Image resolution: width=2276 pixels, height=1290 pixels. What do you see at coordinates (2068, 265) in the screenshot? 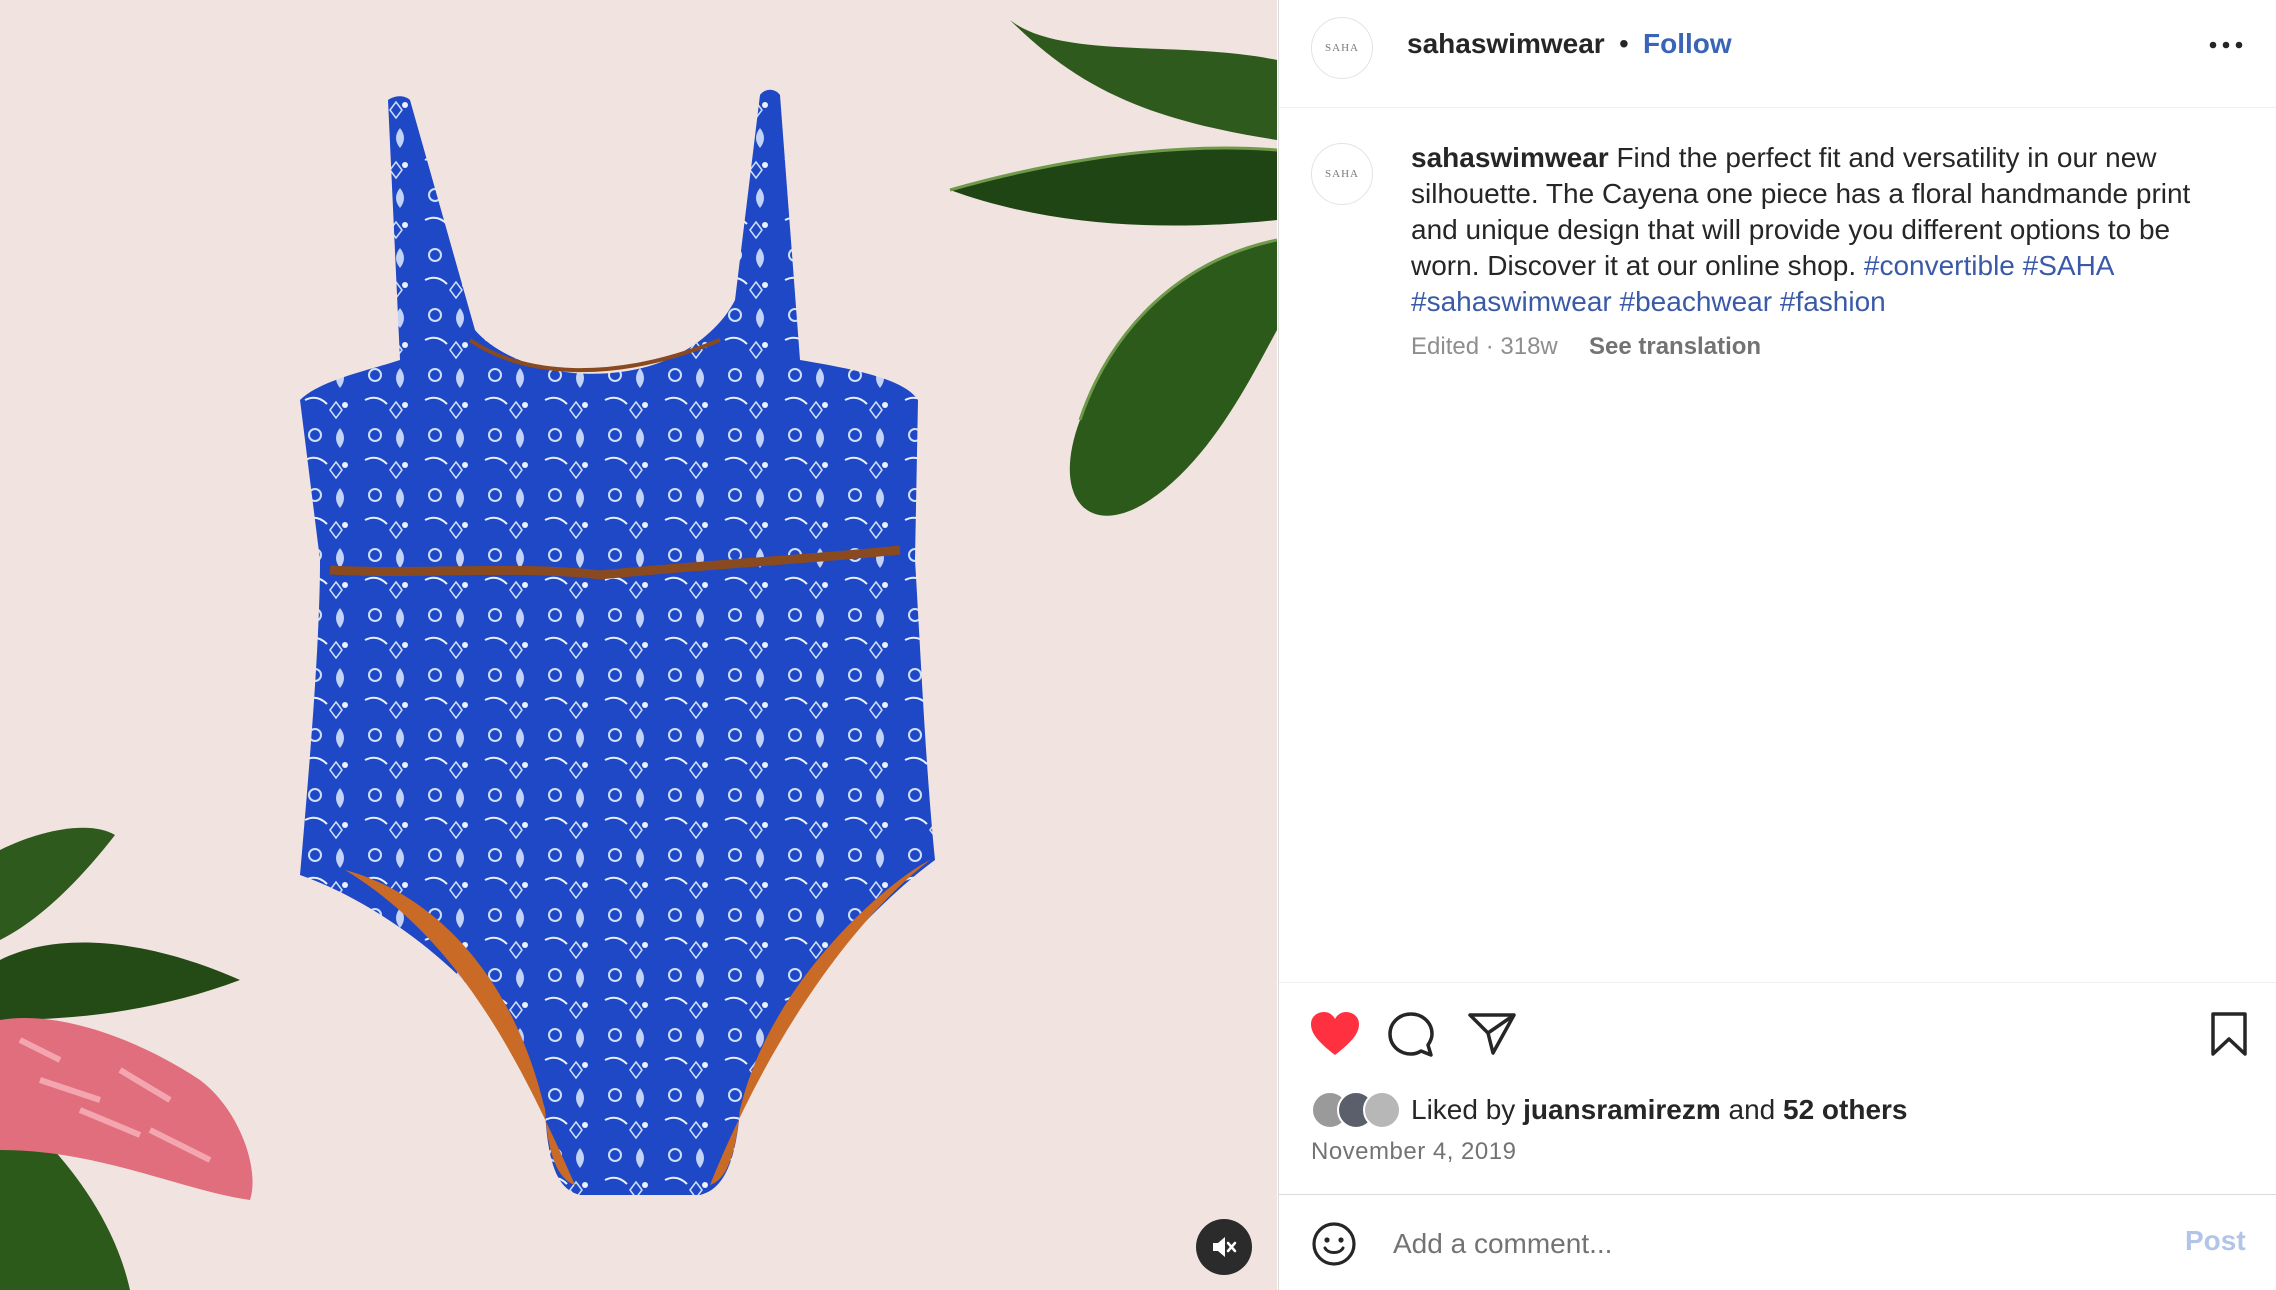
I see `hashtag-link: #SAHA` at bounding box center [2068, 265].